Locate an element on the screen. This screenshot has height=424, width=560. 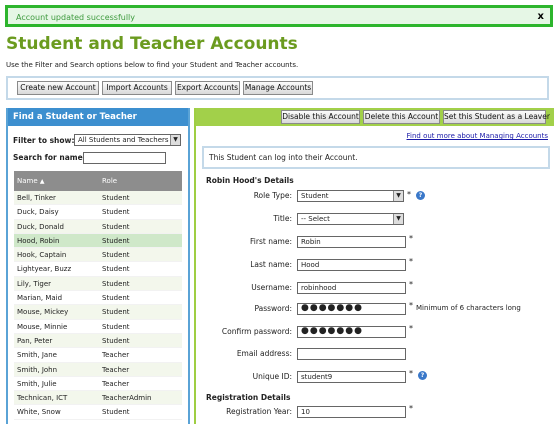
import-accounts-button: Import Accounts is located at coordinates (137, 88).